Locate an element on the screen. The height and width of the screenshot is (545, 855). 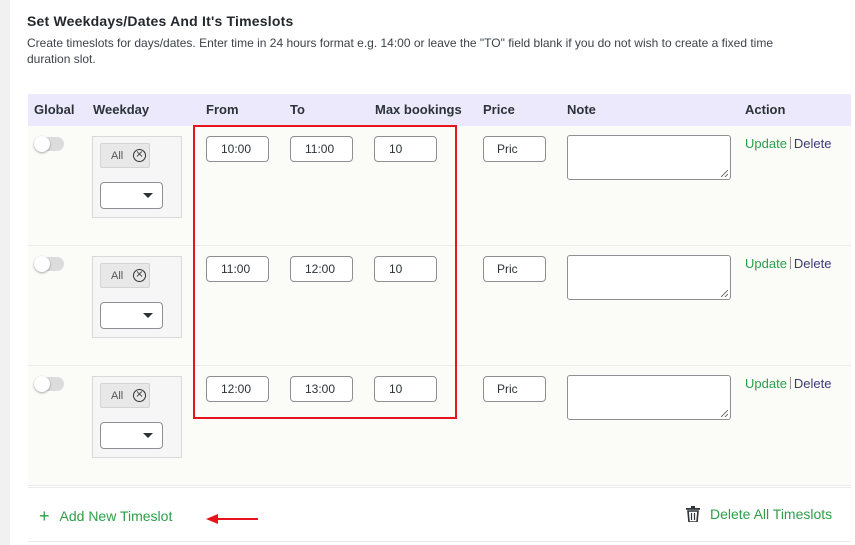
header-from: From is located at coordinates (222, 109).